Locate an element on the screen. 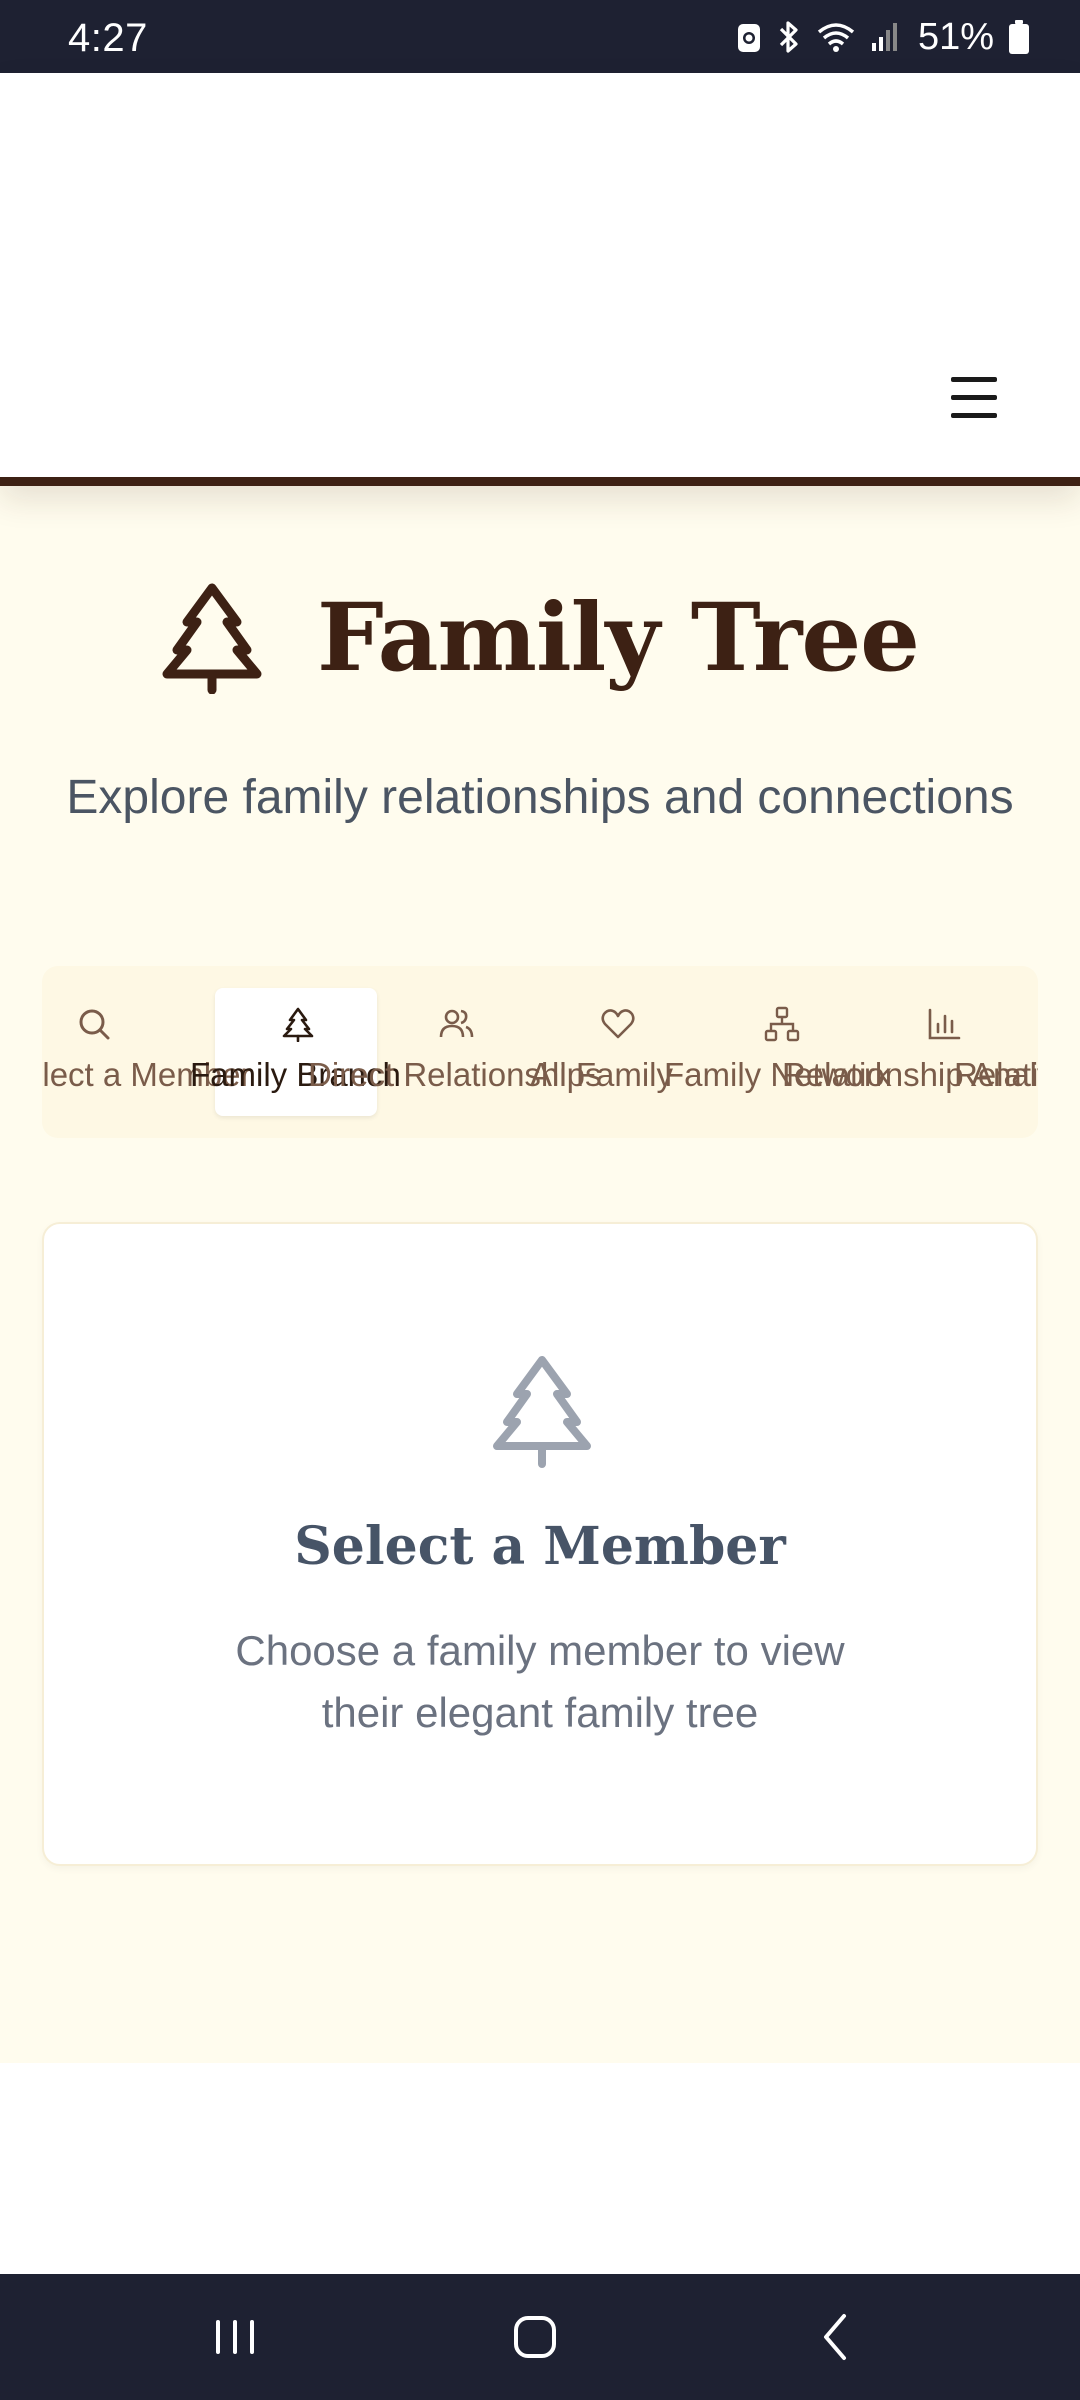  hamburger-menu-icon is located at coordinates (975, 398).